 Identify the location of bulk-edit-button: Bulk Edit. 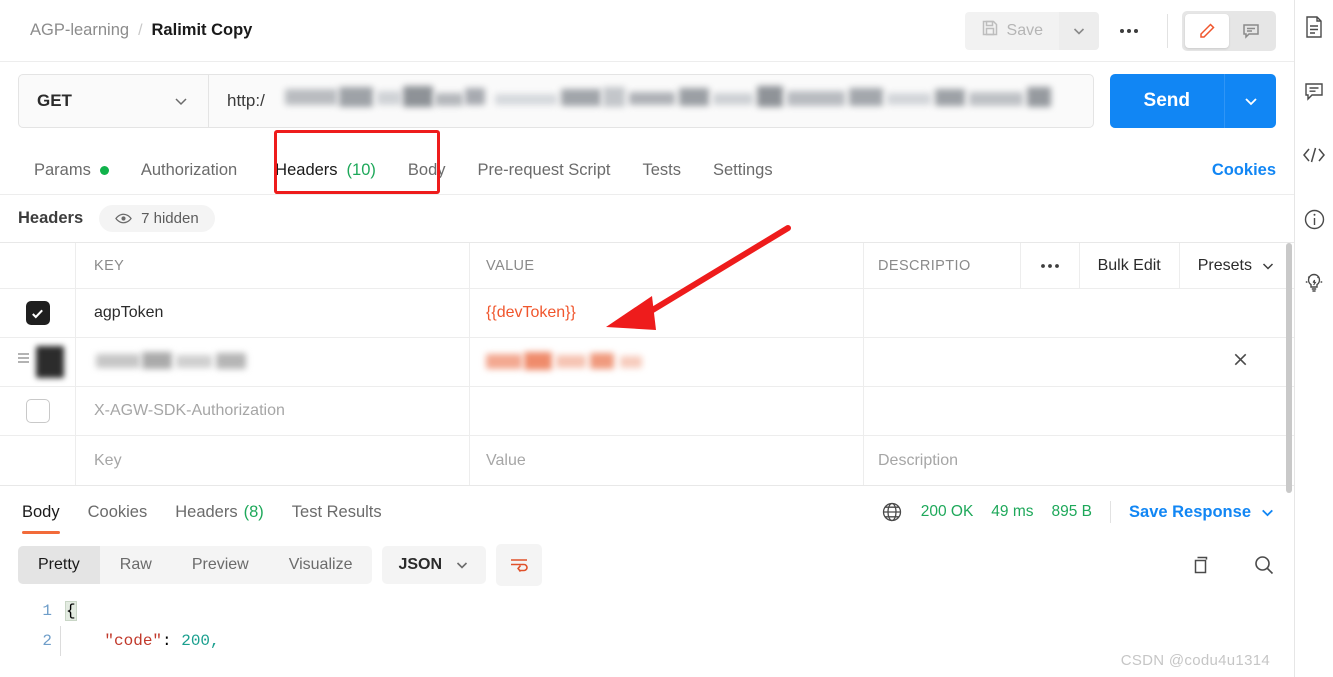
(1128, 265).